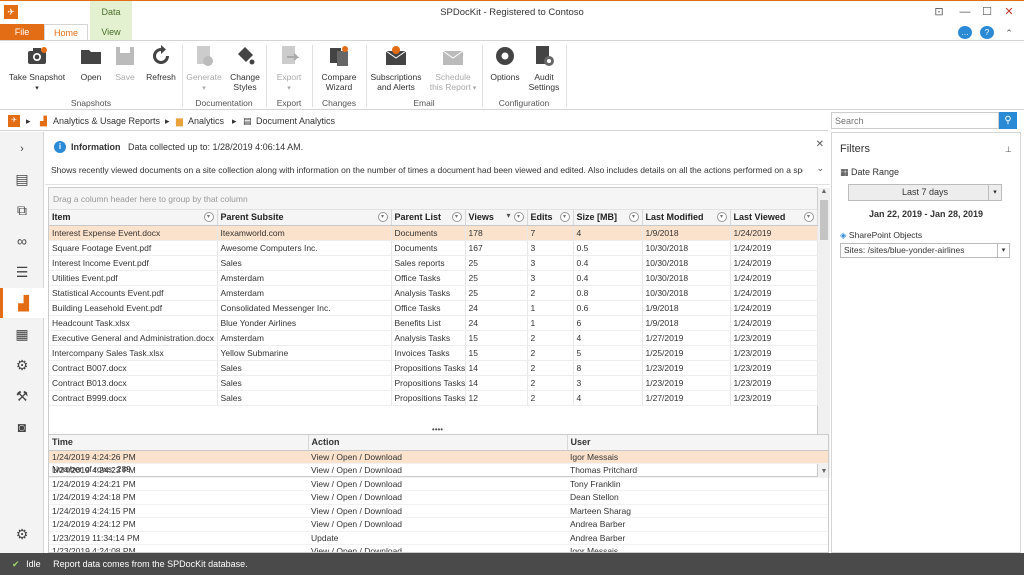 The image size is (1024, 575). Describe the element at coordinates (608, 338) in the screenshot. I see `table-cell: 4` at that location.